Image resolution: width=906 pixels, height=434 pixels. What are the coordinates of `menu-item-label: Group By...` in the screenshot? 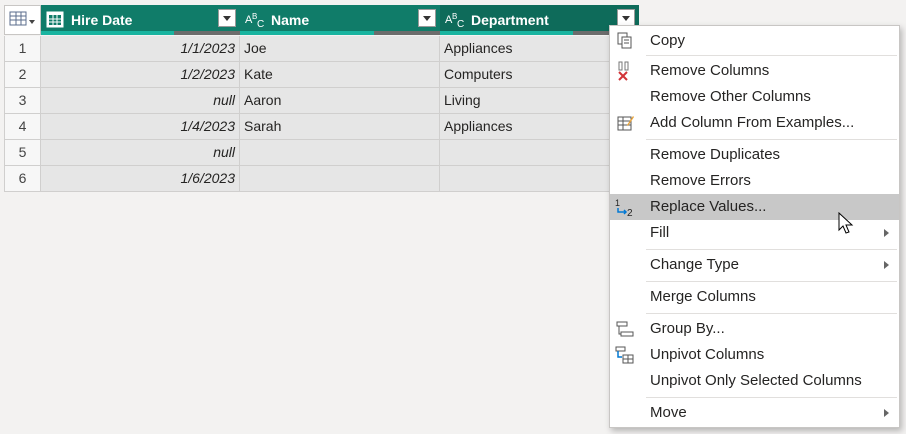 It's located at (687, 328).